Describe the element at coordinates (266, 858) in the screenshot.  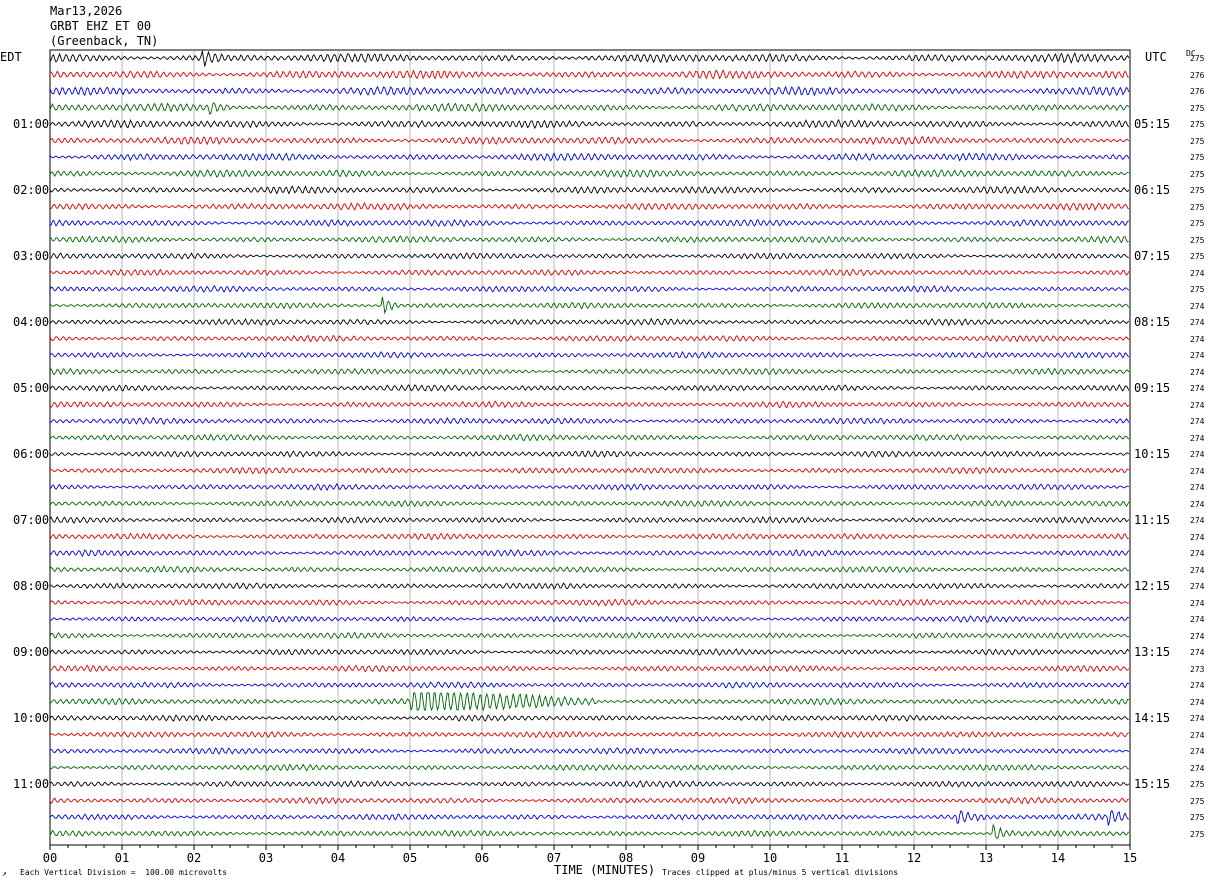
I see `x-tick-label: 03` at that location.